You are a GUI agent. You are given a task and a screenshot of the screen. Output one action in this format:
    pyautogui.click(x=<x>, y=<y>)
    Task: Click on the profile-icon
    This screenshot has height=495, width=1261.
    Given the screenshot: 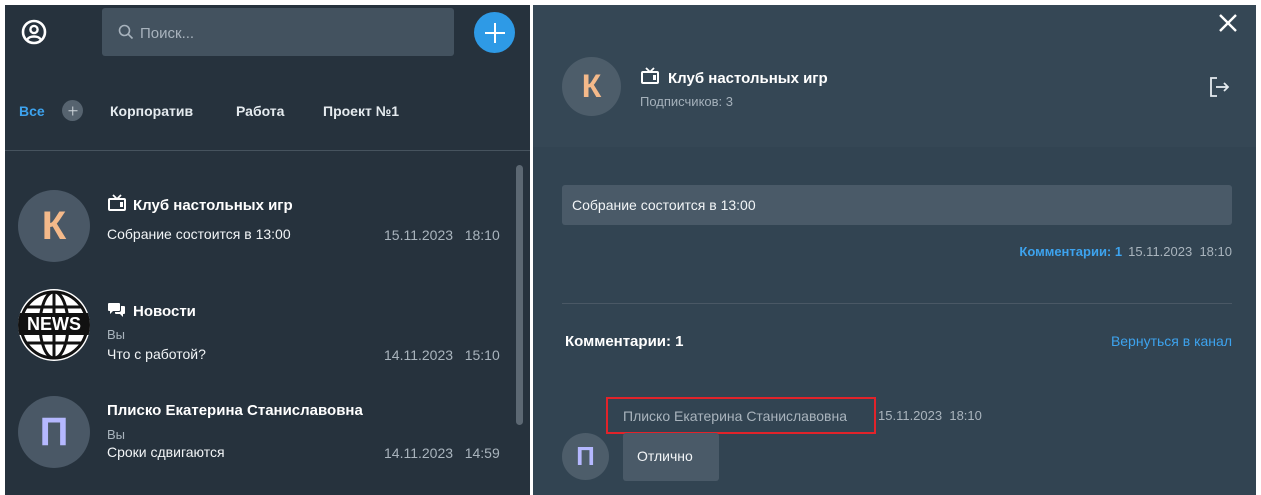 What is the action you would take?
    pyautogui.click(x=34, y=32)
    